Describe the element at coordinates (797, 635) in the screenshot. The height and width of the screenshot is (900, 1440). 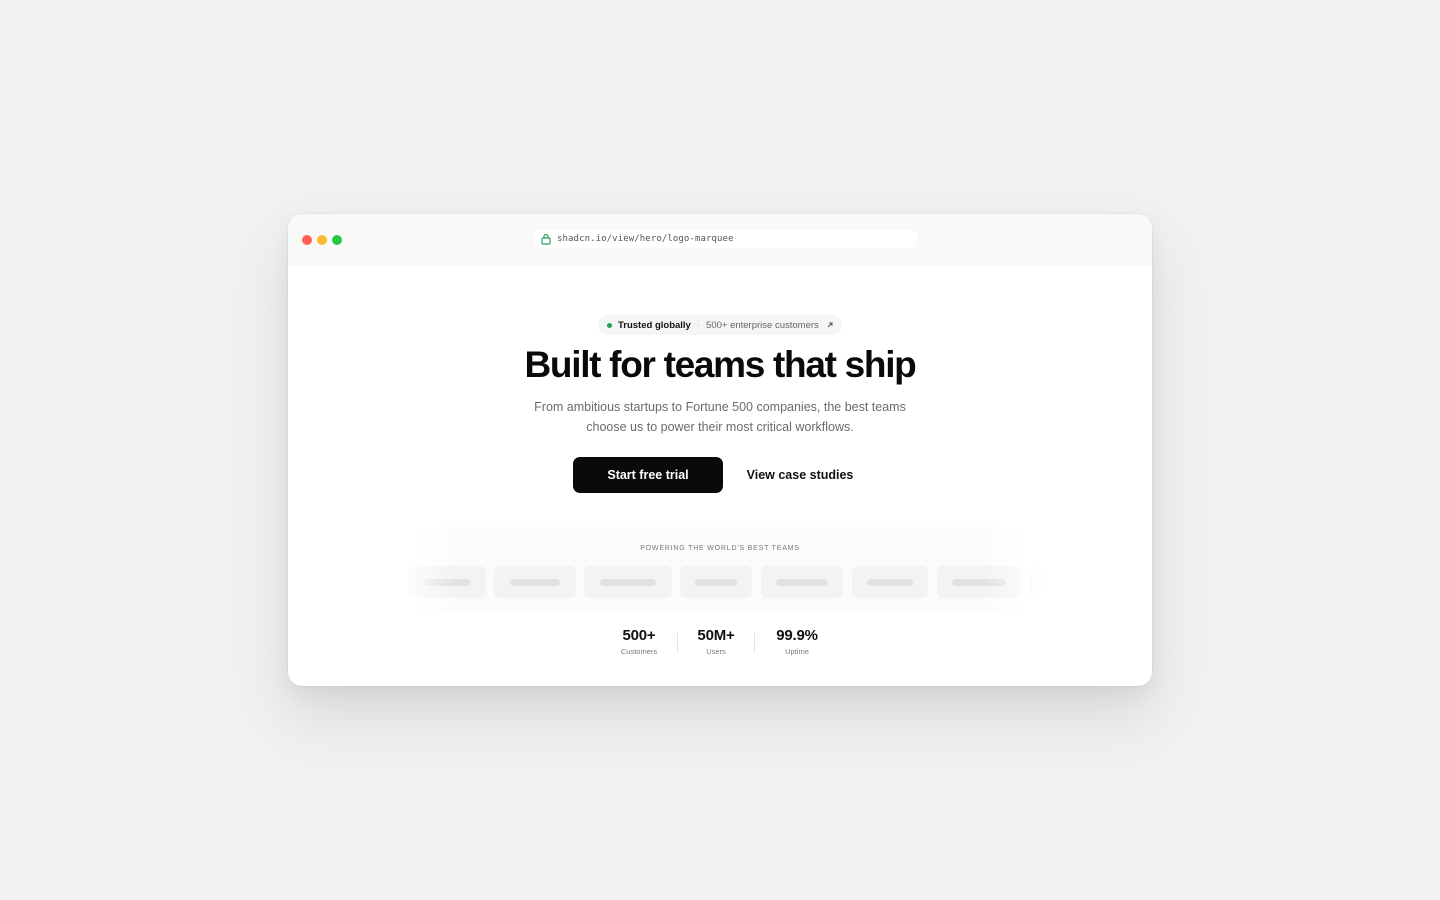
I see `stat-value: 99.9%` at that location.